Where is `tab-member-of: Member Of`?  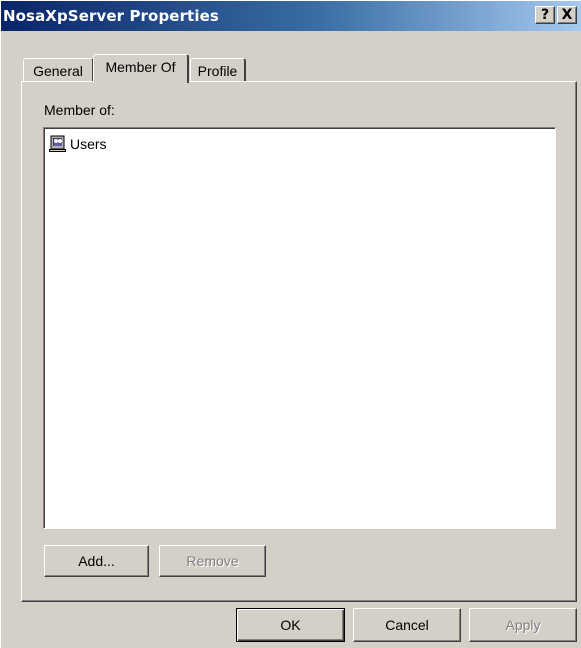 tab-member-of: Member Of is located at coordinates (141, 68).